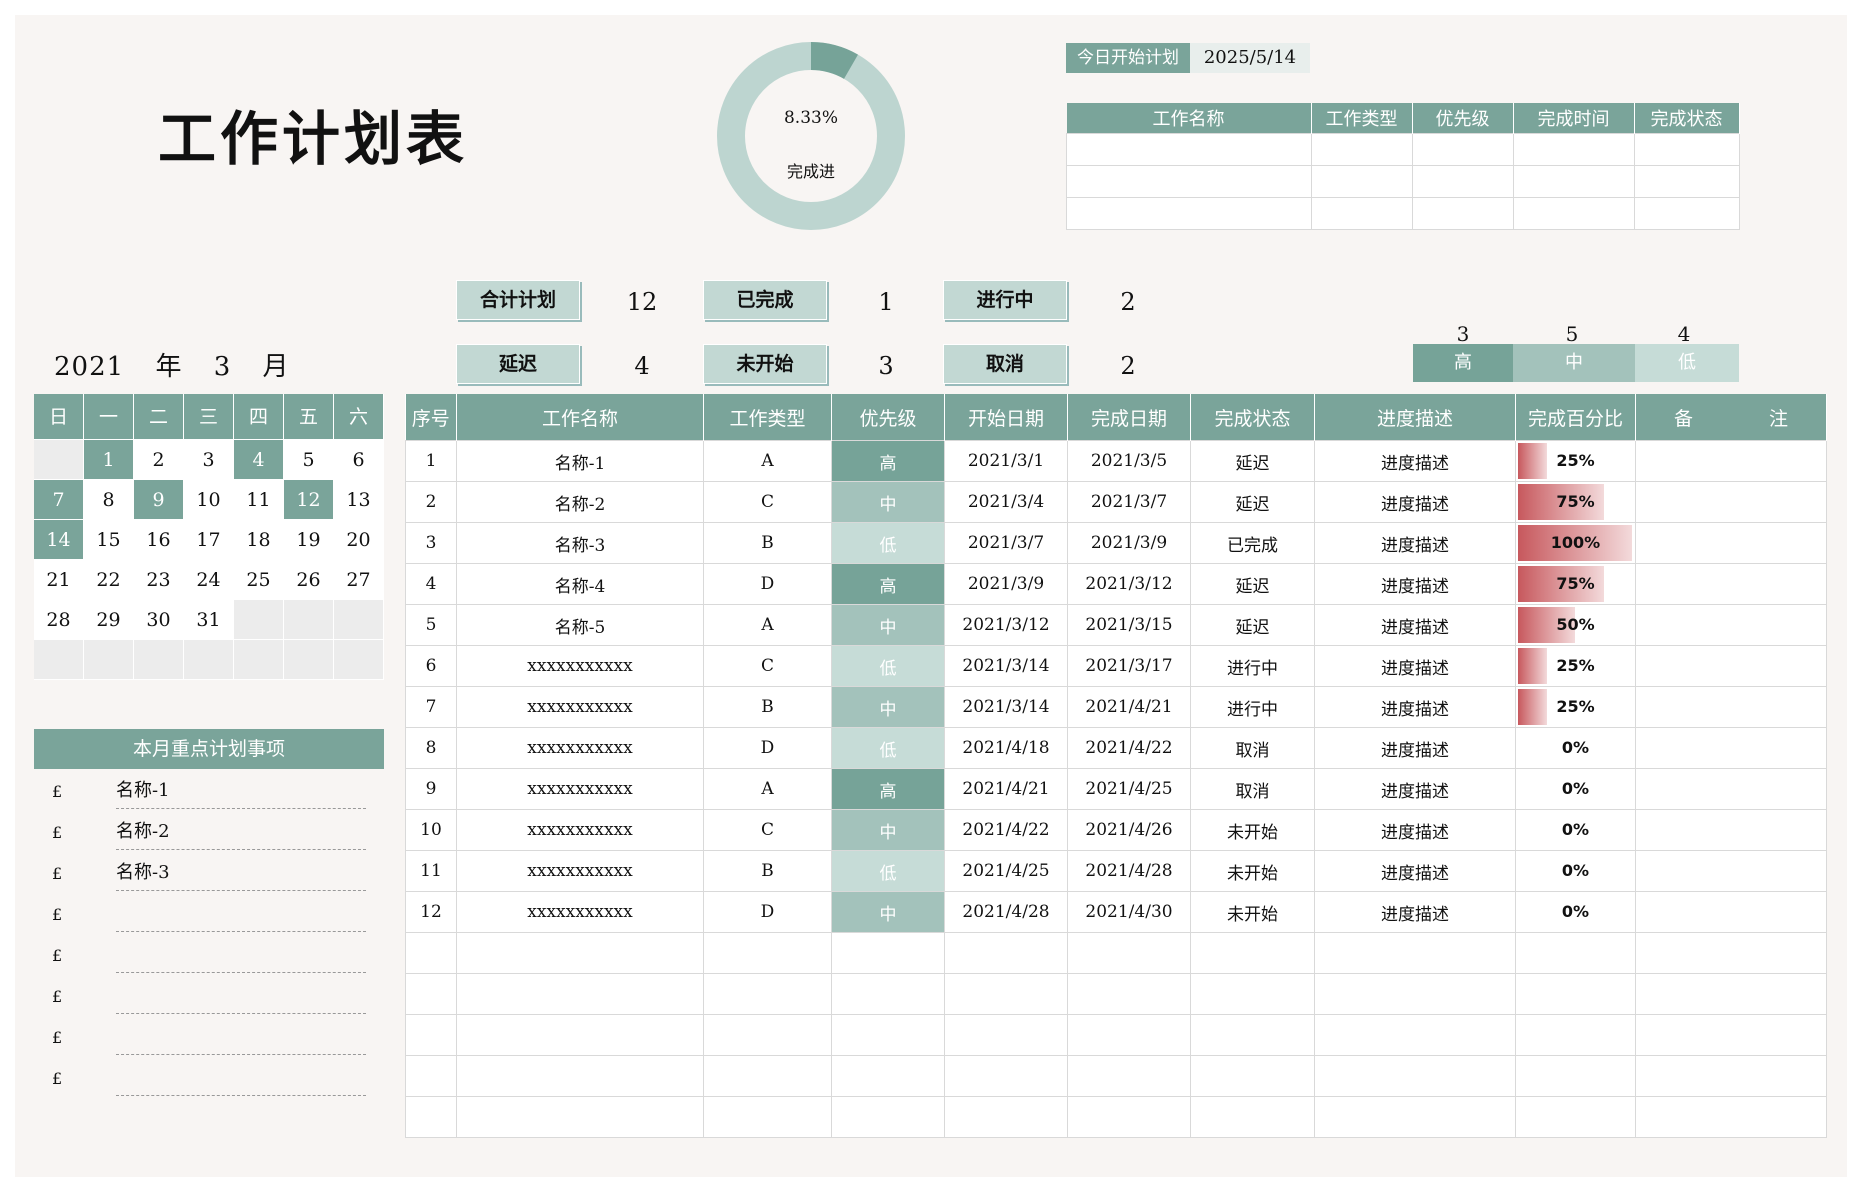 The height and width of the screenshot is (1192, 1862). I want to click on cell-name: 名称-5, so click(580, 625).